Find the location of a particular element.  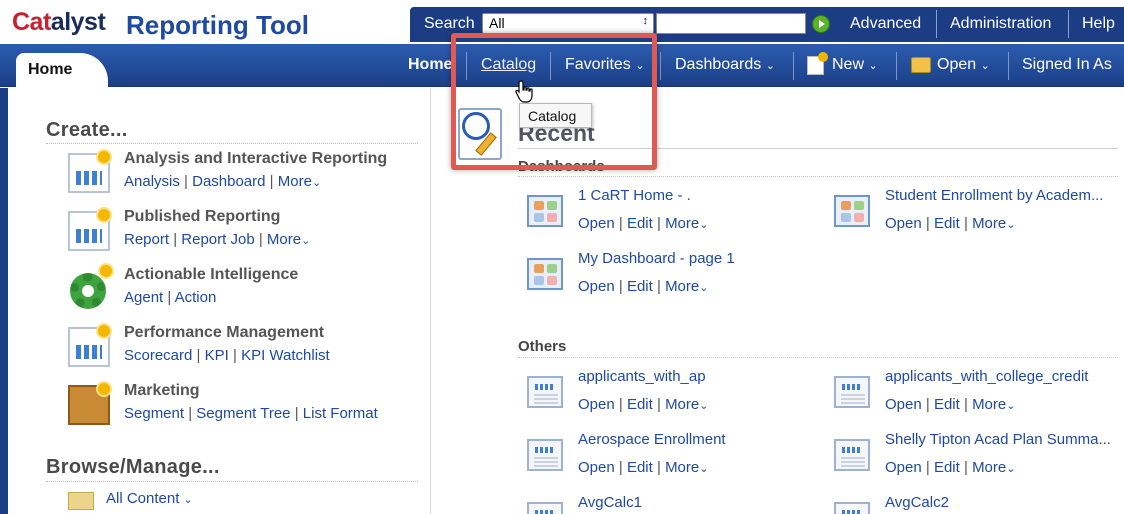

folder-icon is located at coordinates (81, 501).